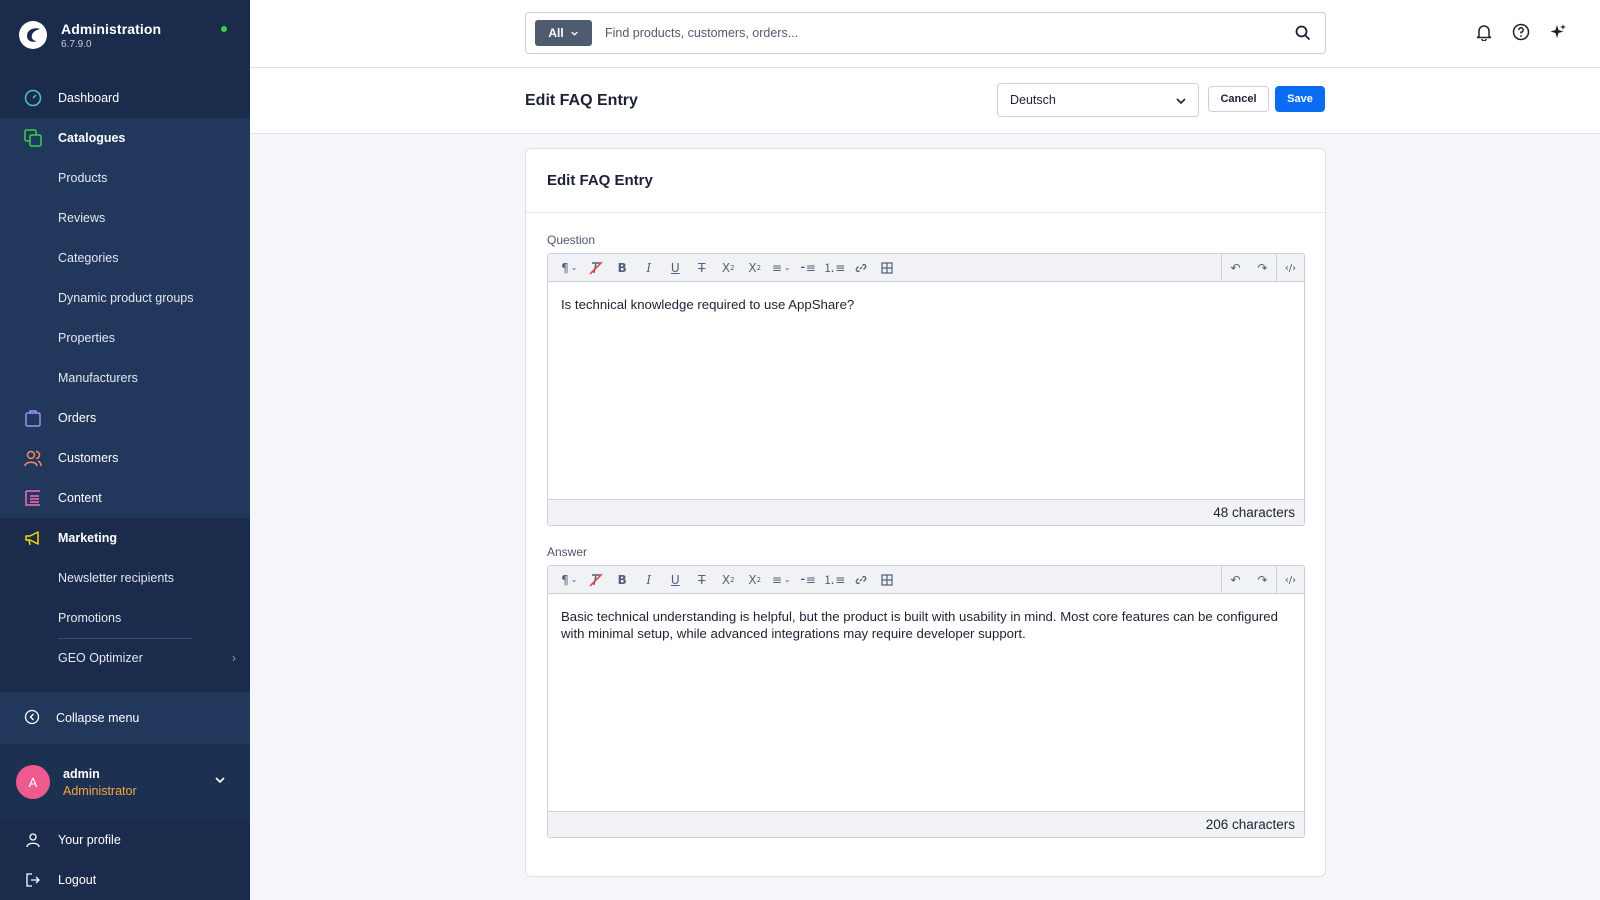 This screenshot has width=1600, height=900. What do you see at coordinates (33, 418) in the screenshot?
I see `orders-icon` at bounding box center [33, 418].